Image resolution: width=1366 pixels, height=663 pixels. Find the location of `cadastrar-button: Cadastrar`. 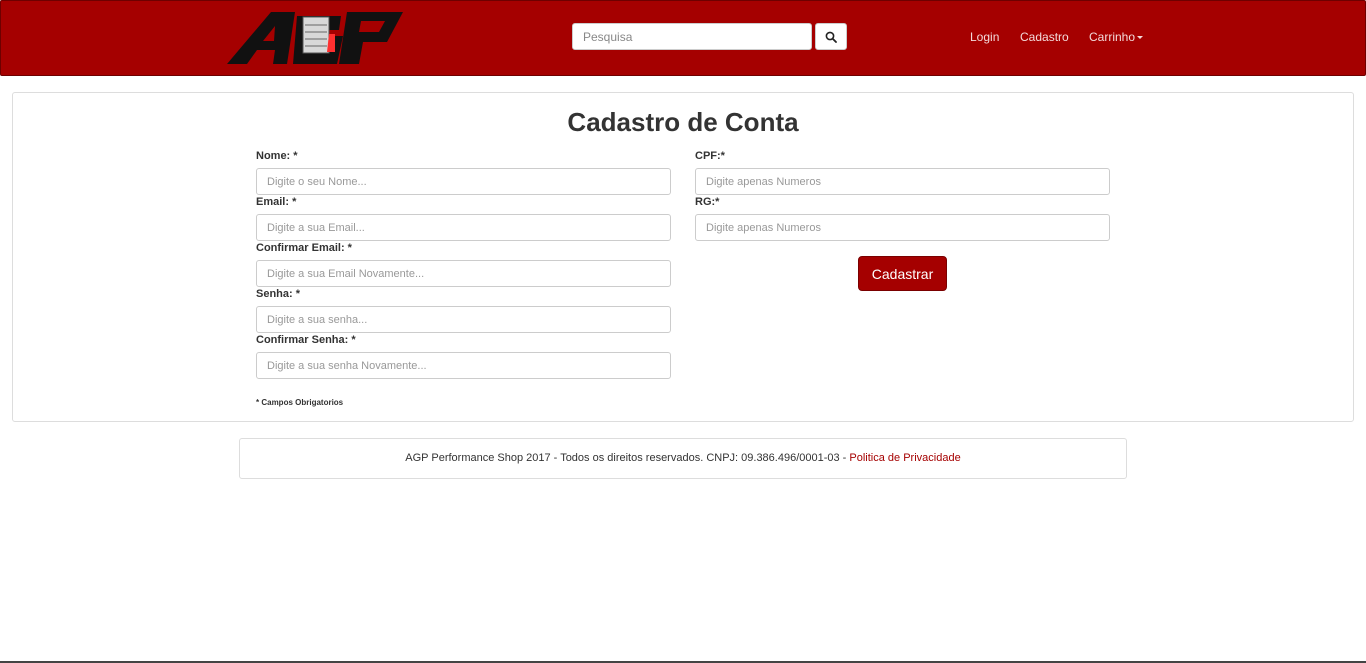

cadastrar-button: Cadastrar is located at coordinates (902, 273).